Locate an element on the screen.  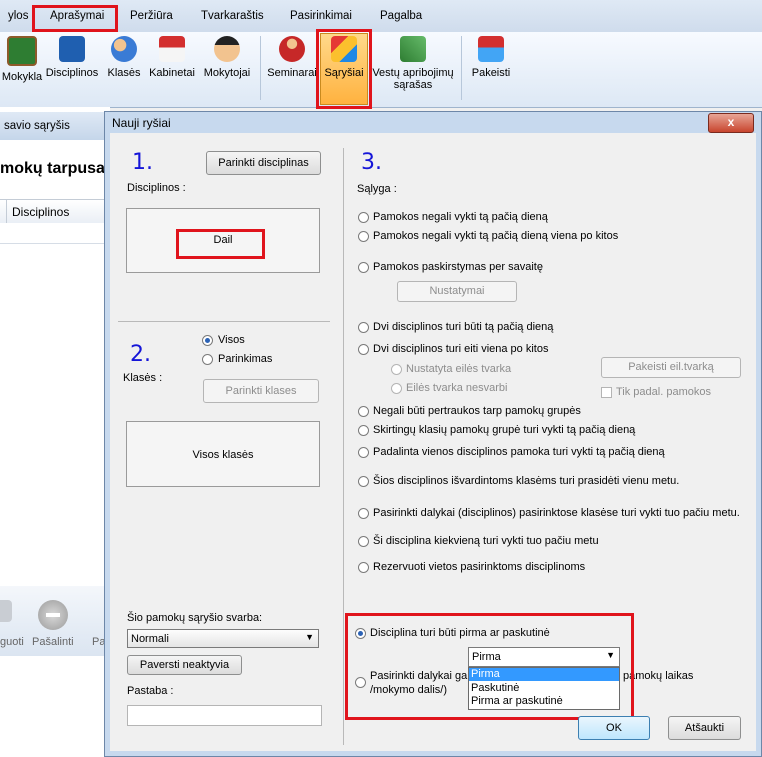
ribbon-button-seminarai: Seminarai is located at coordinates (292, 57).